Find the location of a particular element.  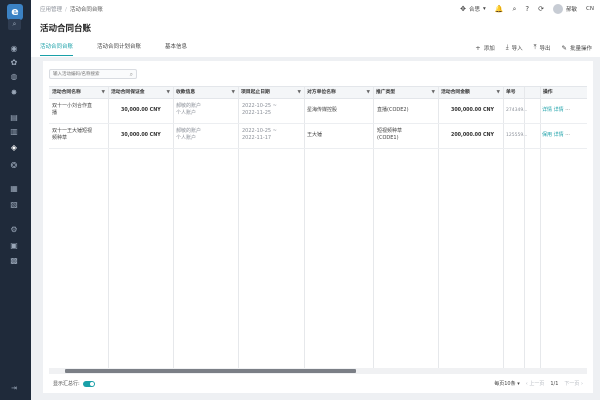

action-bar: + 添加 ⤓ 导入 ⤒ 导出 ✎ 批量操作 is located at coordinates (533, 47).